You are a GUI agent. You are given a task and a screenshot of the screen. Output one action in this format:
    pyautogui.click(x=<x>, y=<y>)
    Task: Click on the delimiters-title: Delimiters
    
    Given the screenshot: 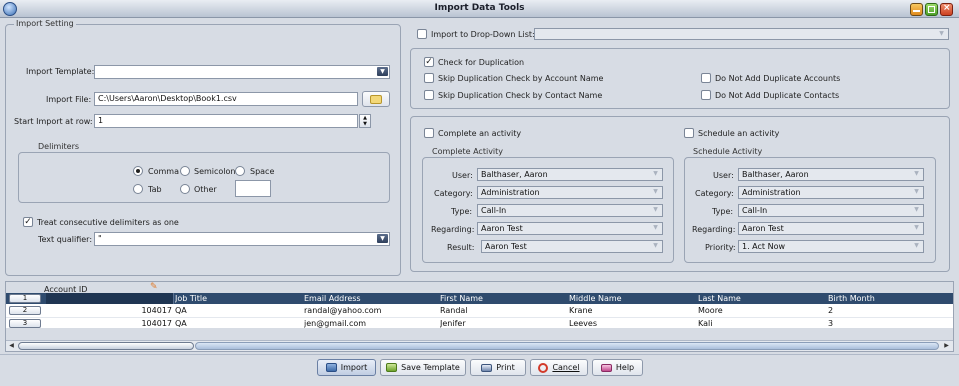 What is the action you would take?
    pyautogui.click(x=59, y=146)
    